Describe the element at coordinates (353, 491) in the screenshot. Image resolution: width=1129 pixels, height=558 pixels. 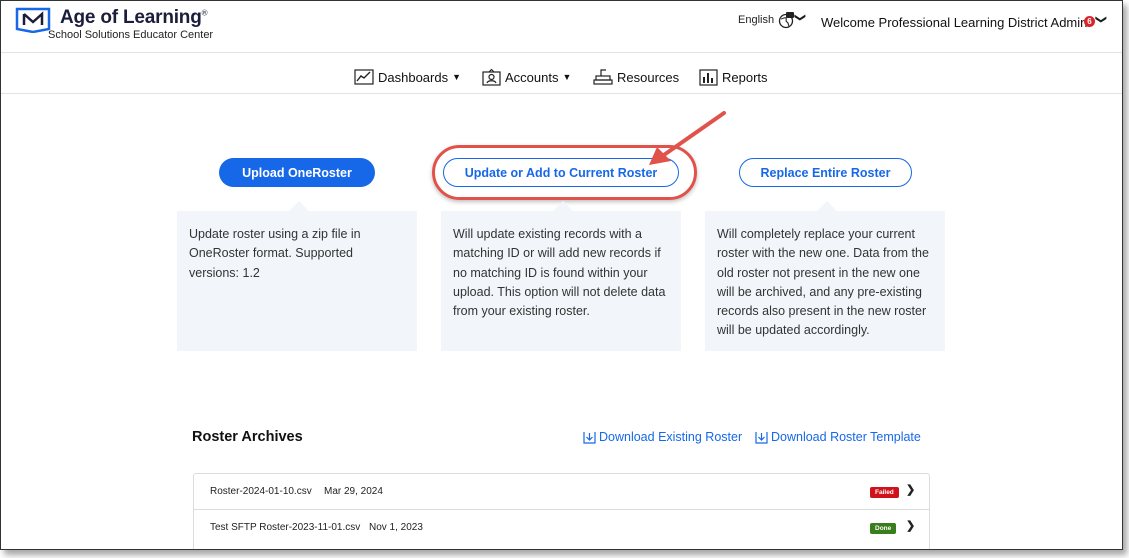
I see `archive-date: Mar 29, 2024` at that location.